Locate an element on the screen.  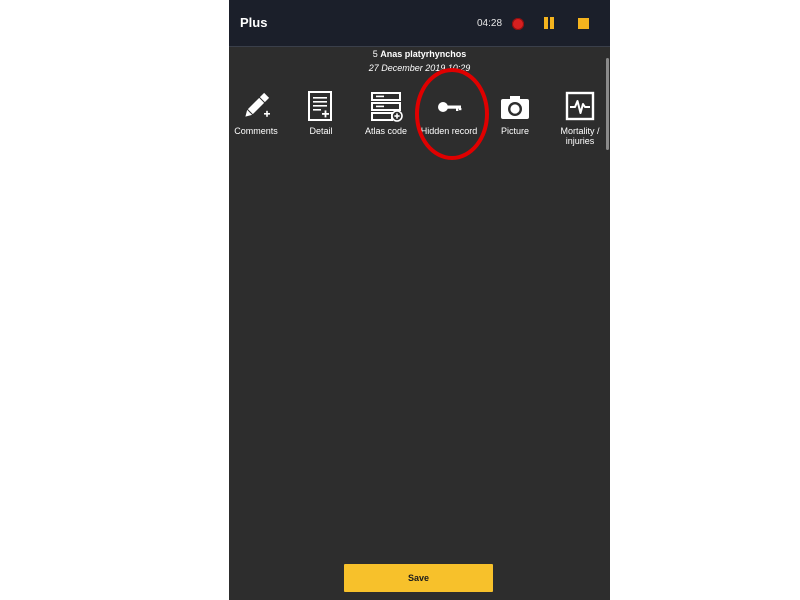
tool-picture: Picture is located at coordinates (515, 123).